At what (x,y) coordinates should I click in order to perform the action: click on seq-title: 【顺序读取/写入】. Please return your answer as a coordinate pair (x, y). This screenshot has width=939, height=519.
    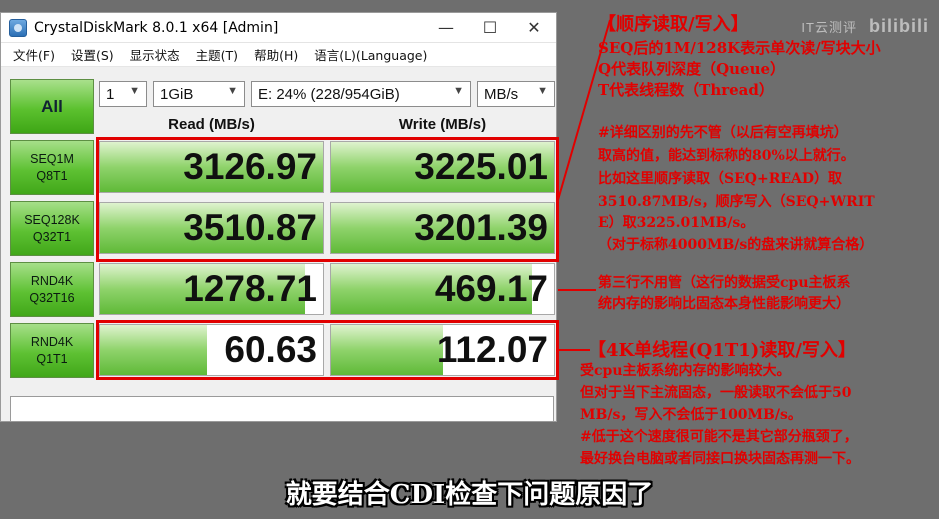
    Looking at the image, I should click on (673, 24).